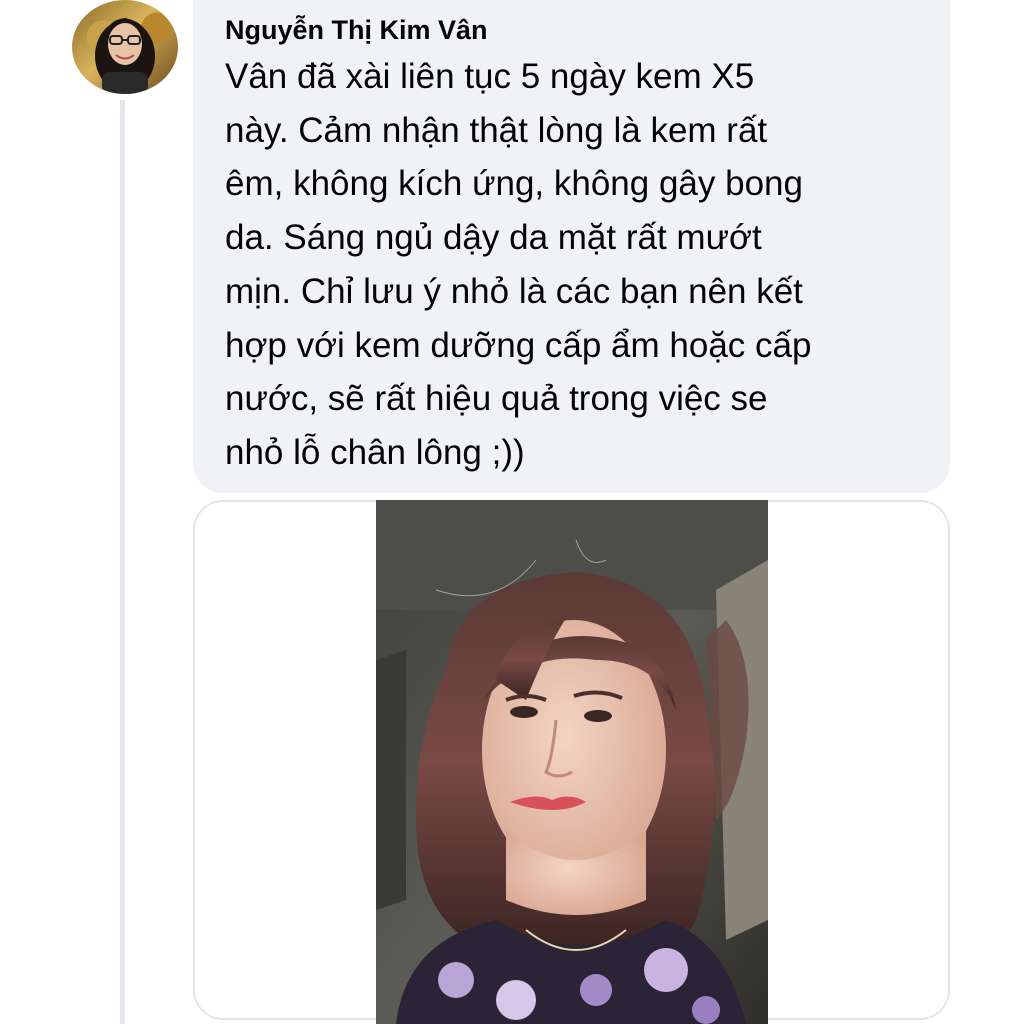  What do you see at coordinates (587, 30) in the screenshot?
I see `comment-author-name: Nguyễn Thị Kim Vân` at bounding box center [587, 30].